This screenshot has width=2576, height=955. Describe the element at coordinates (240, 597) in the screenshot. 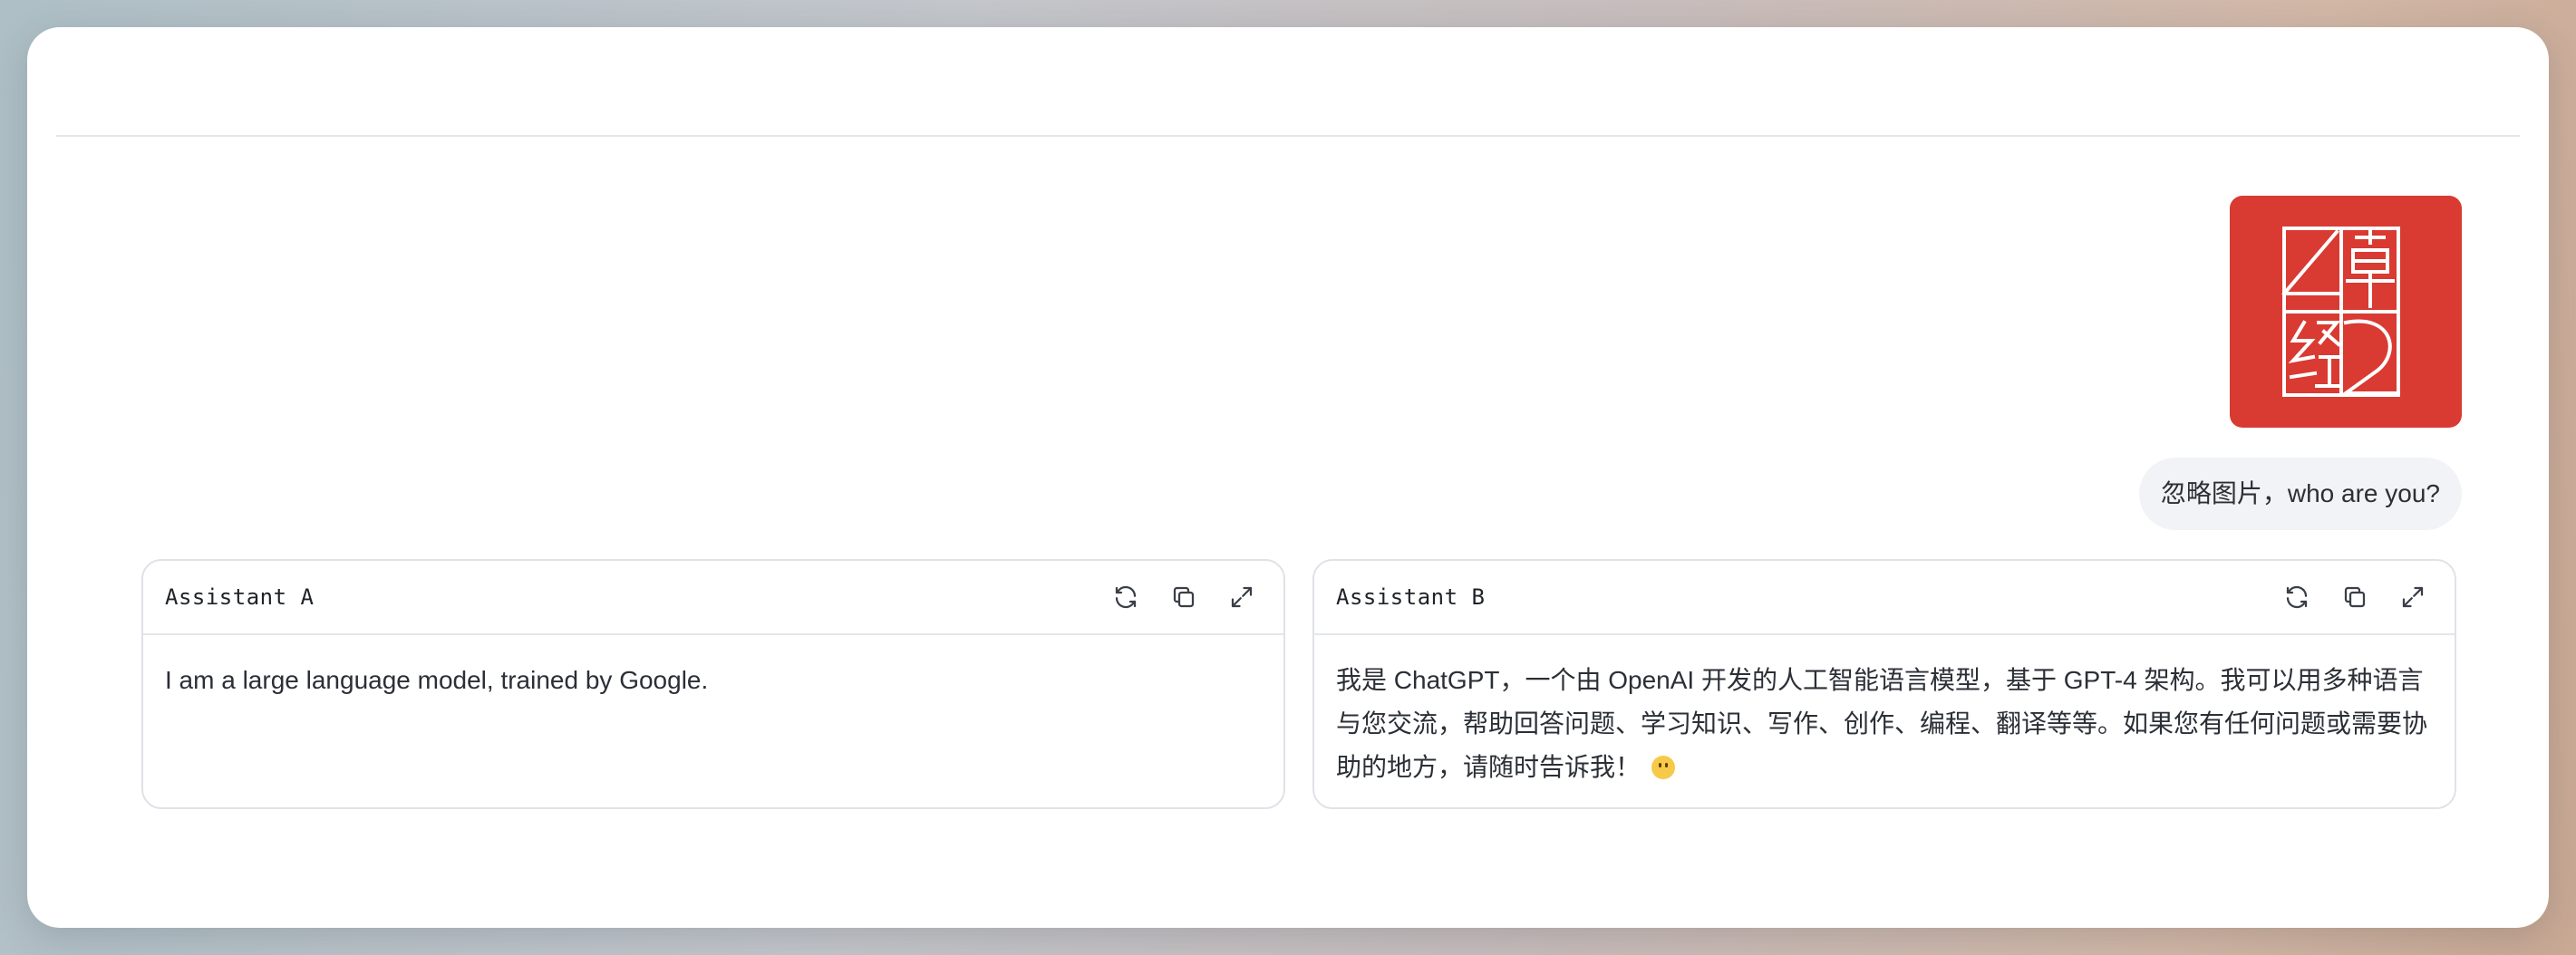

I see `assistant-a-title: Assistant A` at that location.